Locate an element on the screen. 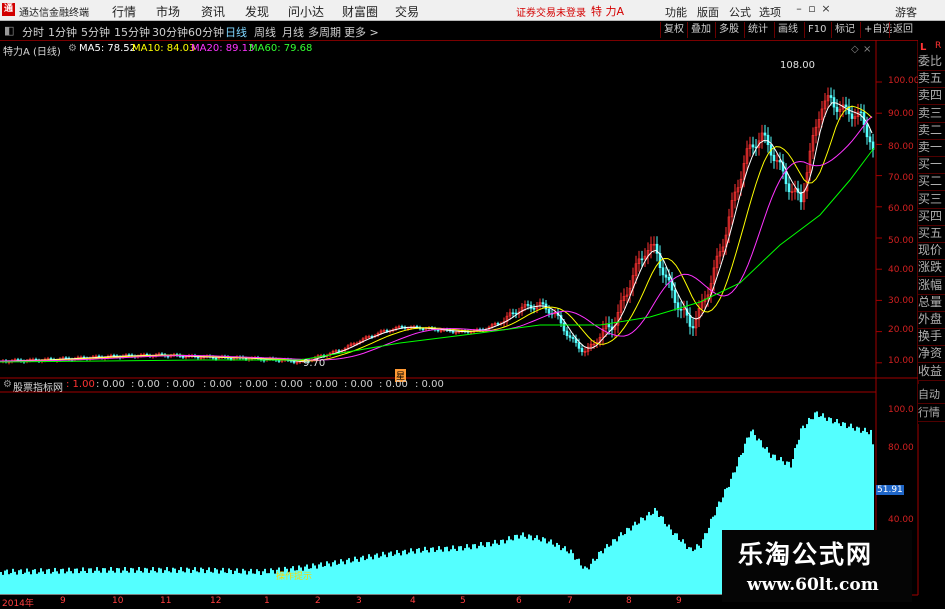  date-tick: 9 is located at coordinates (679, 601).